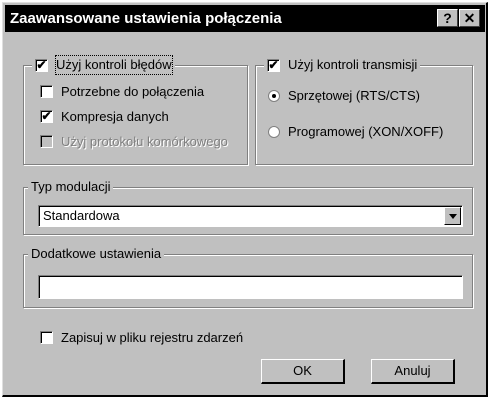 The width and height of the screenshot is (492, 401). What do you see at coordinates (447, 18) in the screenshot?
I see `help-button: ?` at bounding box center [447, 18].